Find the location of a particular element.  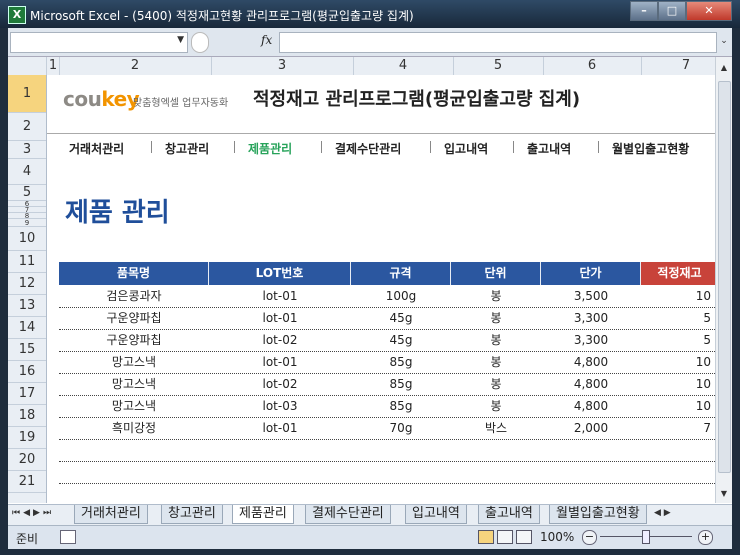

sheet-tab: 출고내역 is located at coordinates (509, 514).